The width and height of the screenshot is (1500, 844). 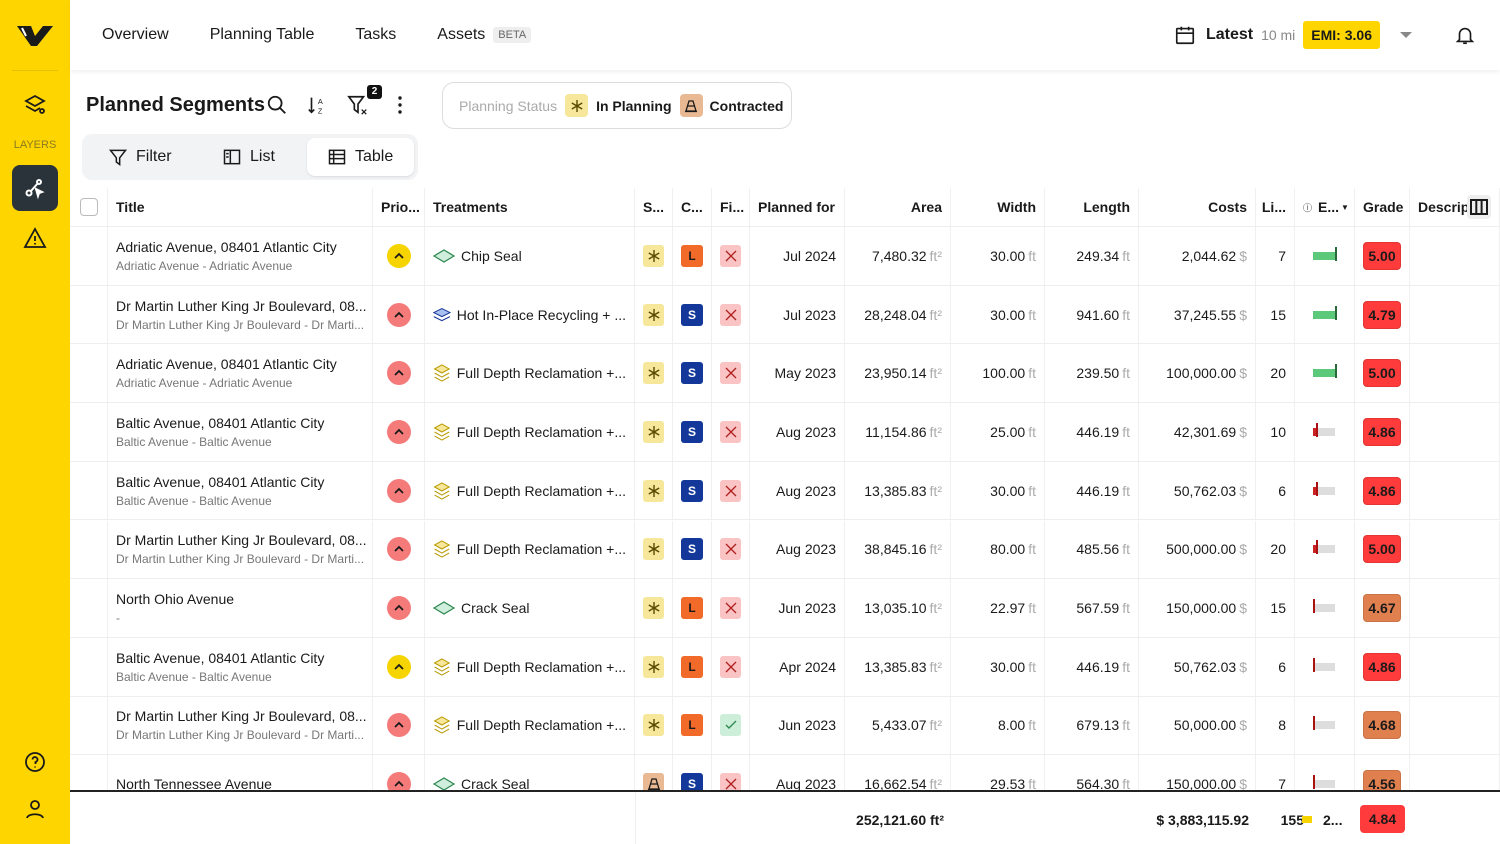 I want to click on column-header-area: Area, so click(x=898, y=207).